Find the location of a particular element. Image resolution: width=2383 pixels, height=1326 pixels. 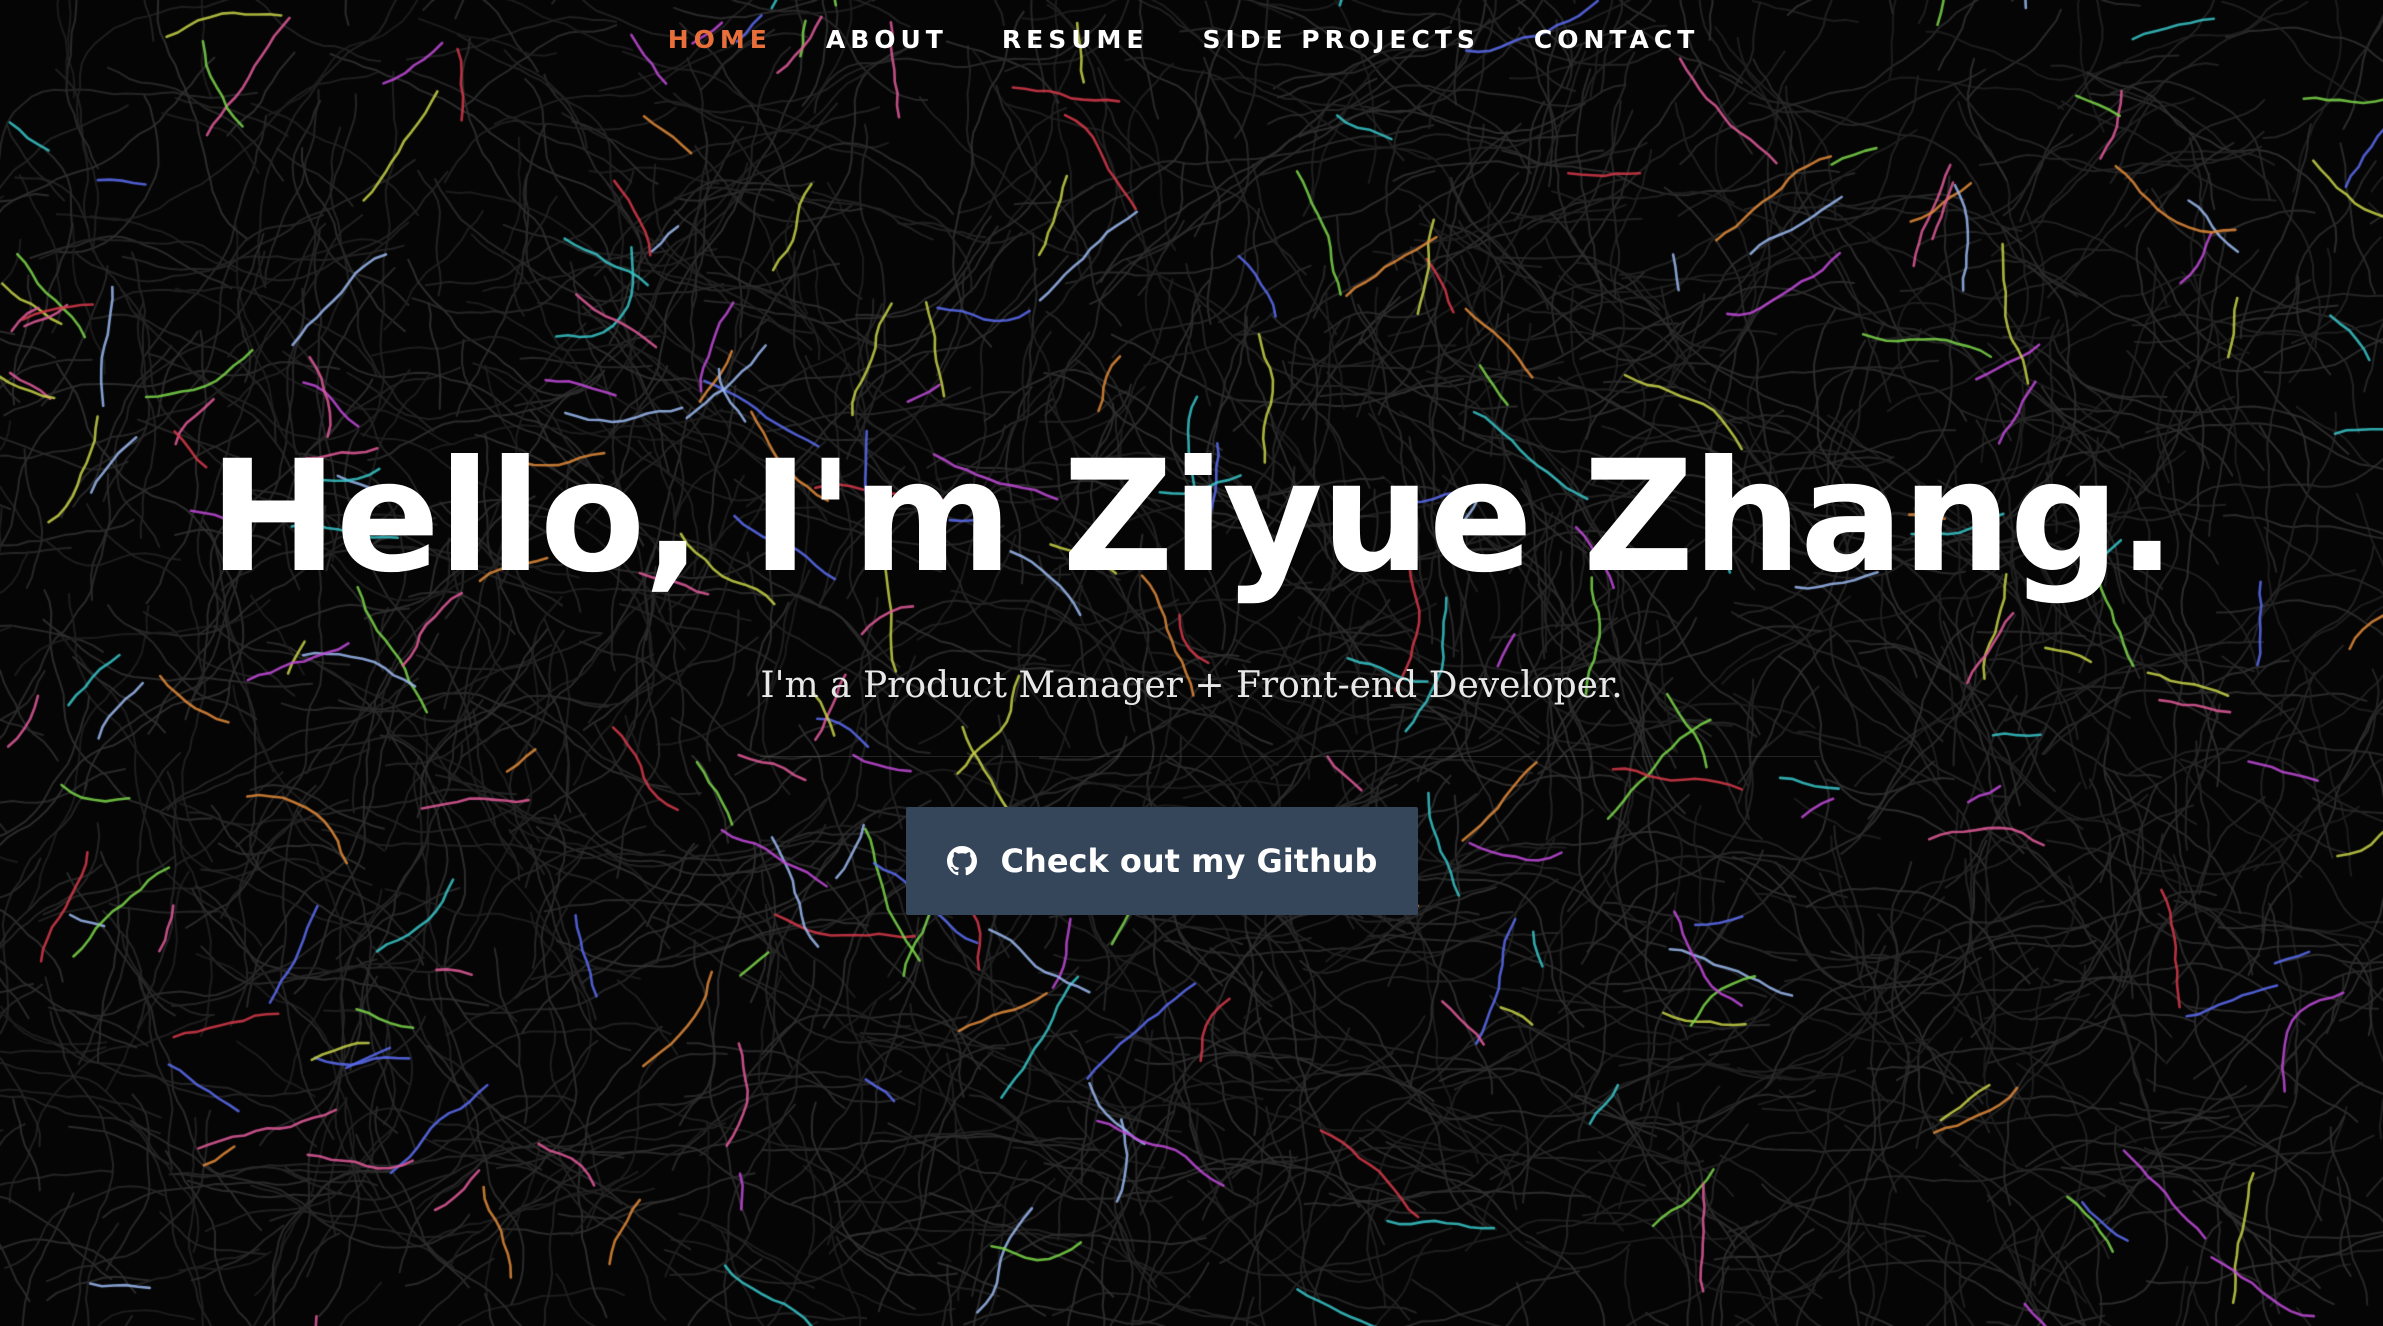

divider is located at coordinates (1290, 756).